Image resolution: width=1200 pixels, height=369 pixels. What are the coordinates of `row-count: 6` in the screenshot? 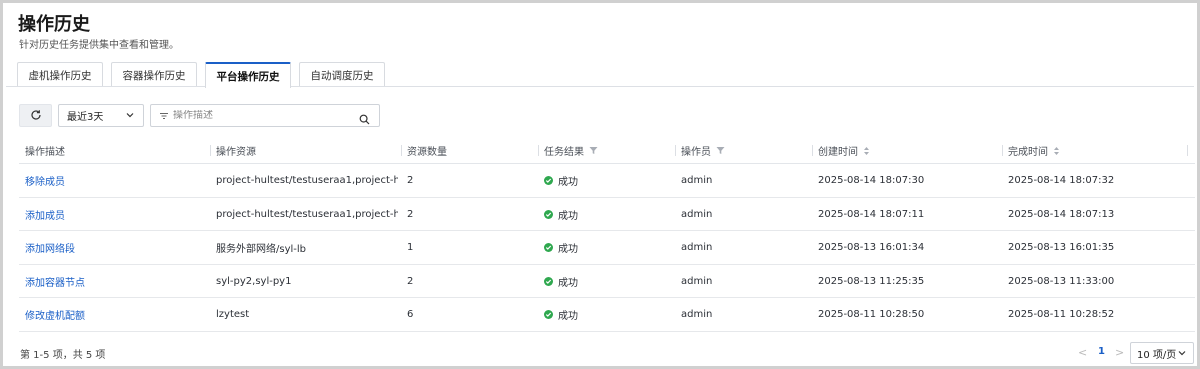 It's located at (410, 314).